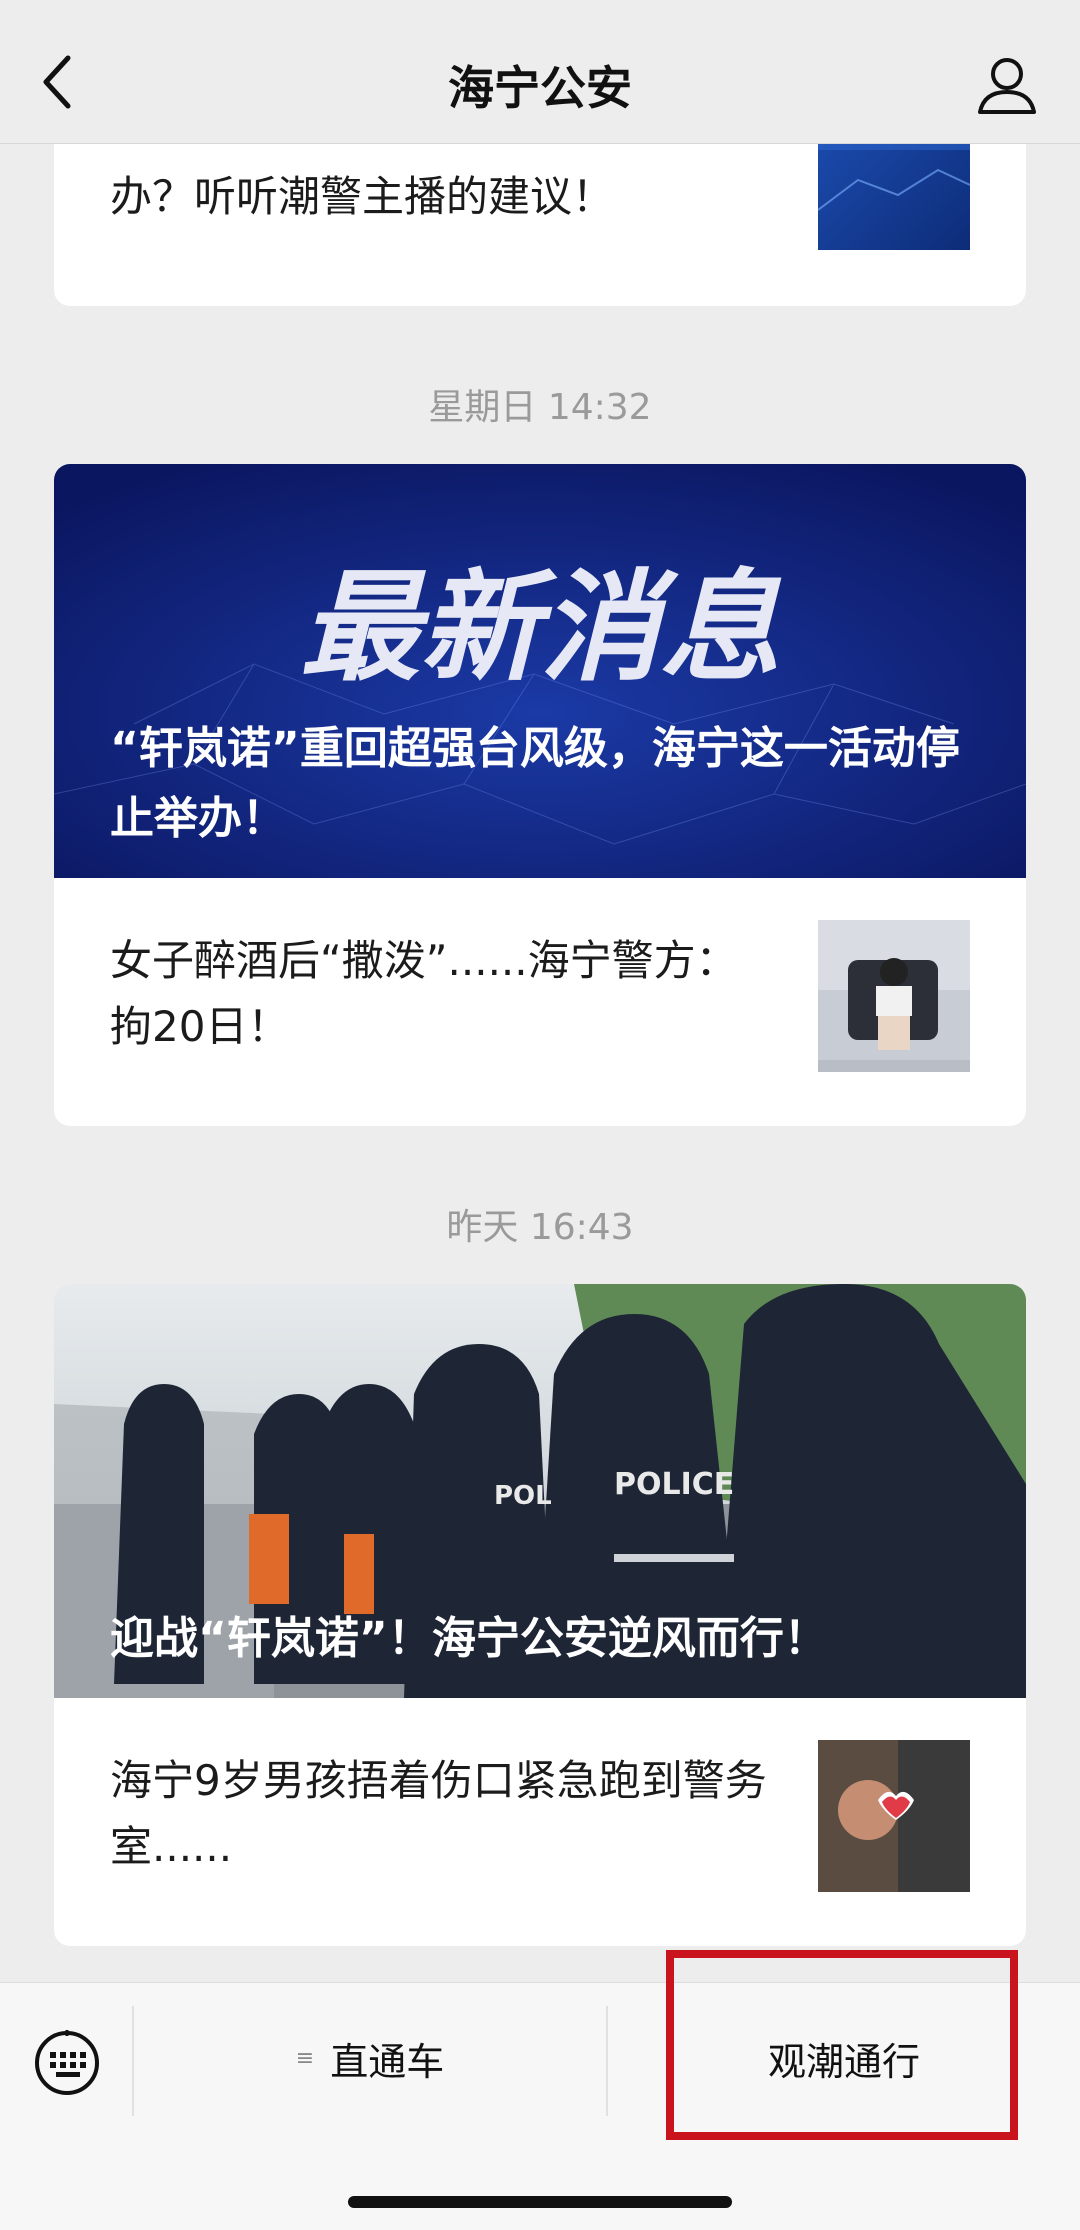 The image size is (1080, 2230). Describe the element at coordinates (674, 1484) in the screenshot. I see `svg-text: POLICE` at that location.